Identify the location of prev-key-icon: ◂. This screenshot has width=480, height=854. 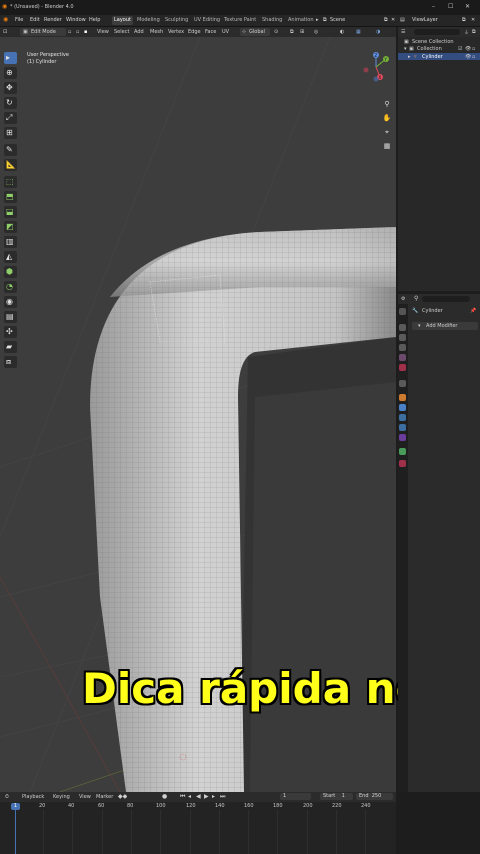
(189, 796).